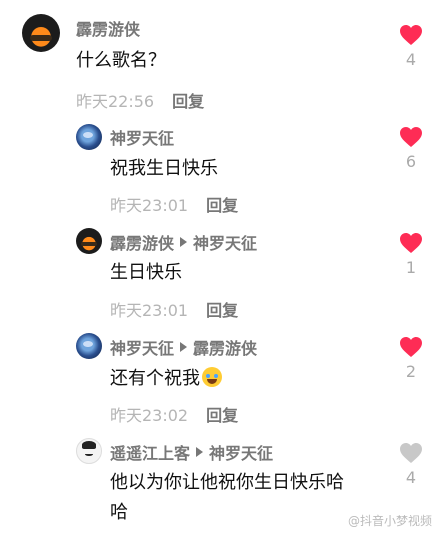 This screenshot has height=535, width=440. Describe the element at coordinates (119, 512) in the screenshot. I see `comment-text-line-2: 哈` at that location.